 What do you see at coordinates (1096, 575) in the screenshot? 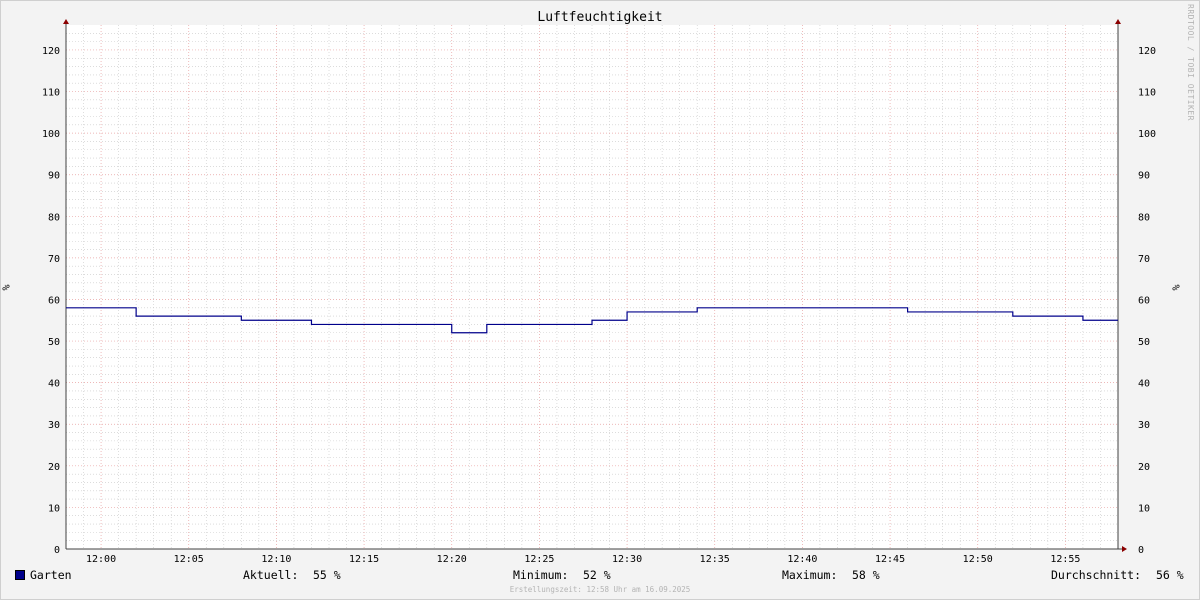
I see `legend-durchschnitt-label: Durchschnitt:` at bounding box center [1096, 575].